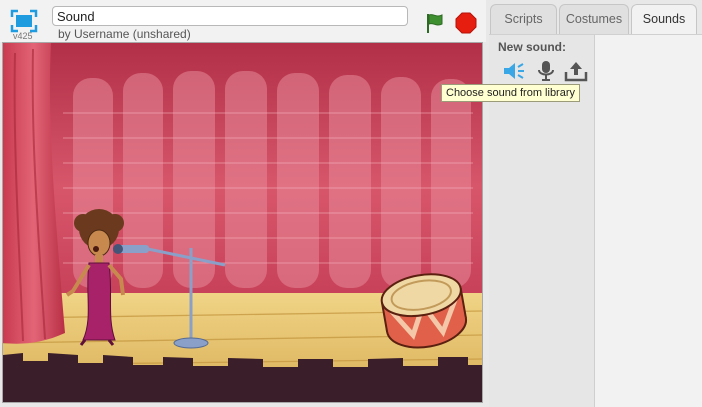 The image size is (702, 407). I want to click on project-byline: by Username (unshared), so click(124, 34).